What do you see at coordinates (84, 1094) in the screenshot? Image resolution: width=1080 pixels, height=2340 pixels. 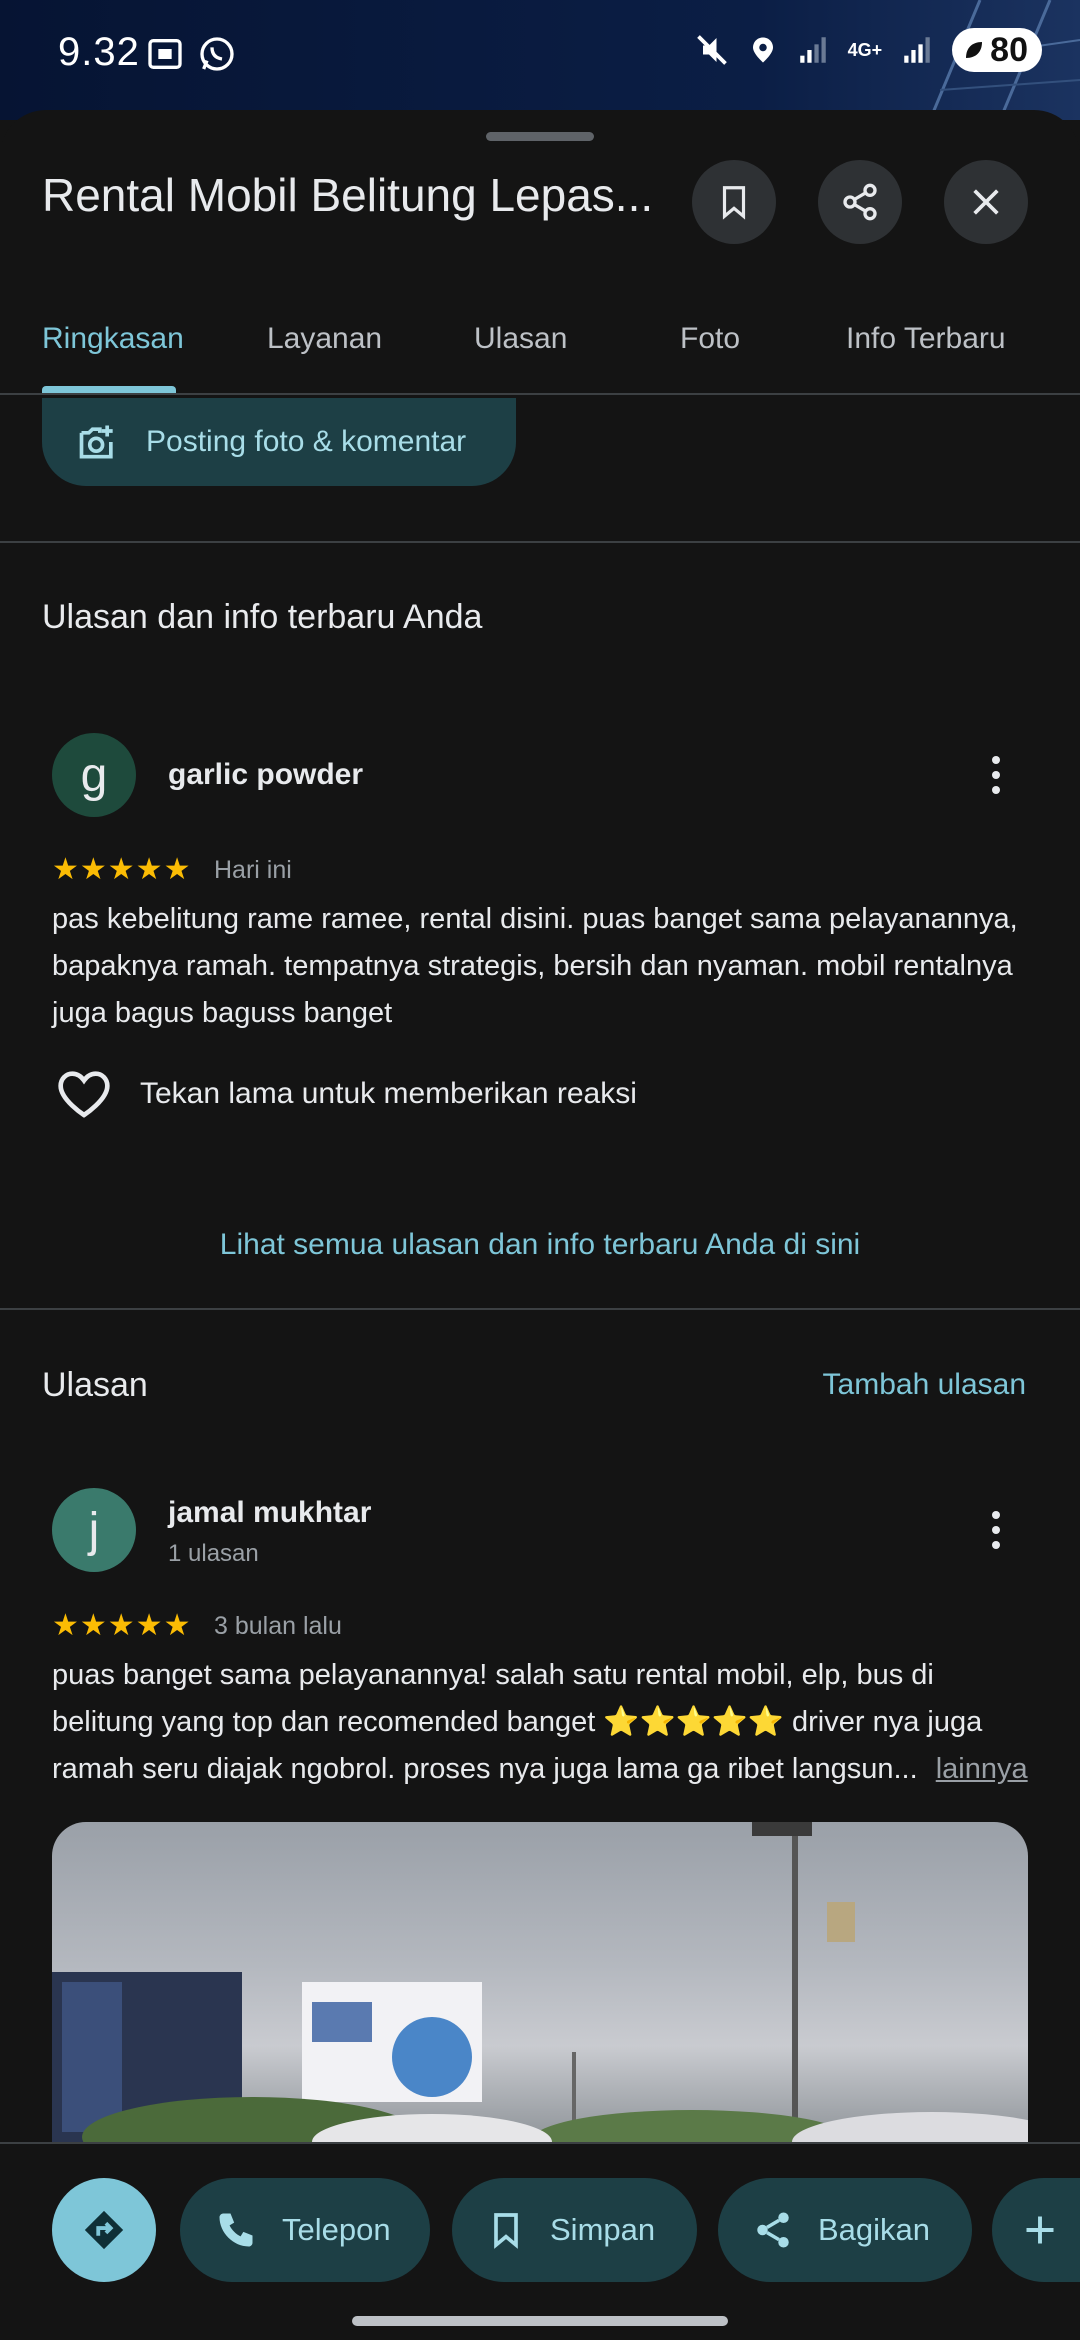 I see `heart-icon` at bounding box center [84, 1094].